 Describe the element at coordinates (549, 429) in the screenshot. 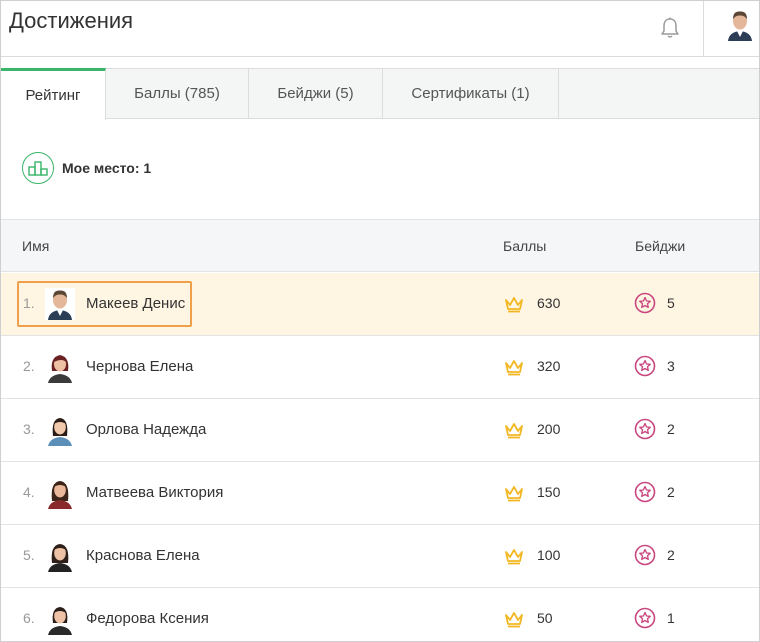

I see `points-value: 200` at that location.